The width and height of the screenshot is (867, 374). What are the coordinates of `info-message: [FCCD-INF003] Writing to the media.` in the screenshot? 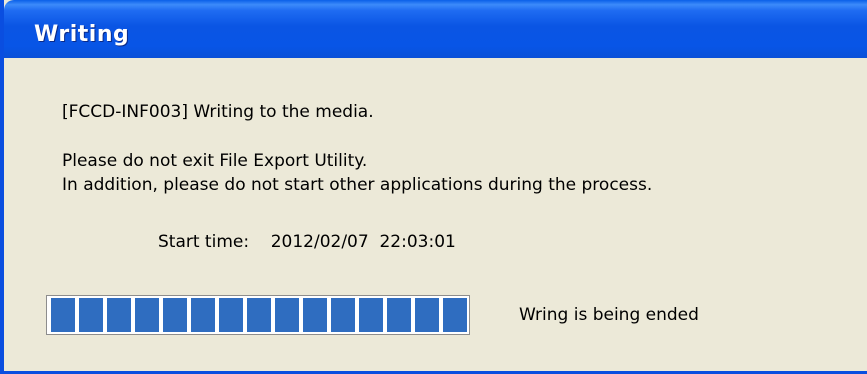 It's located at (218, 112).